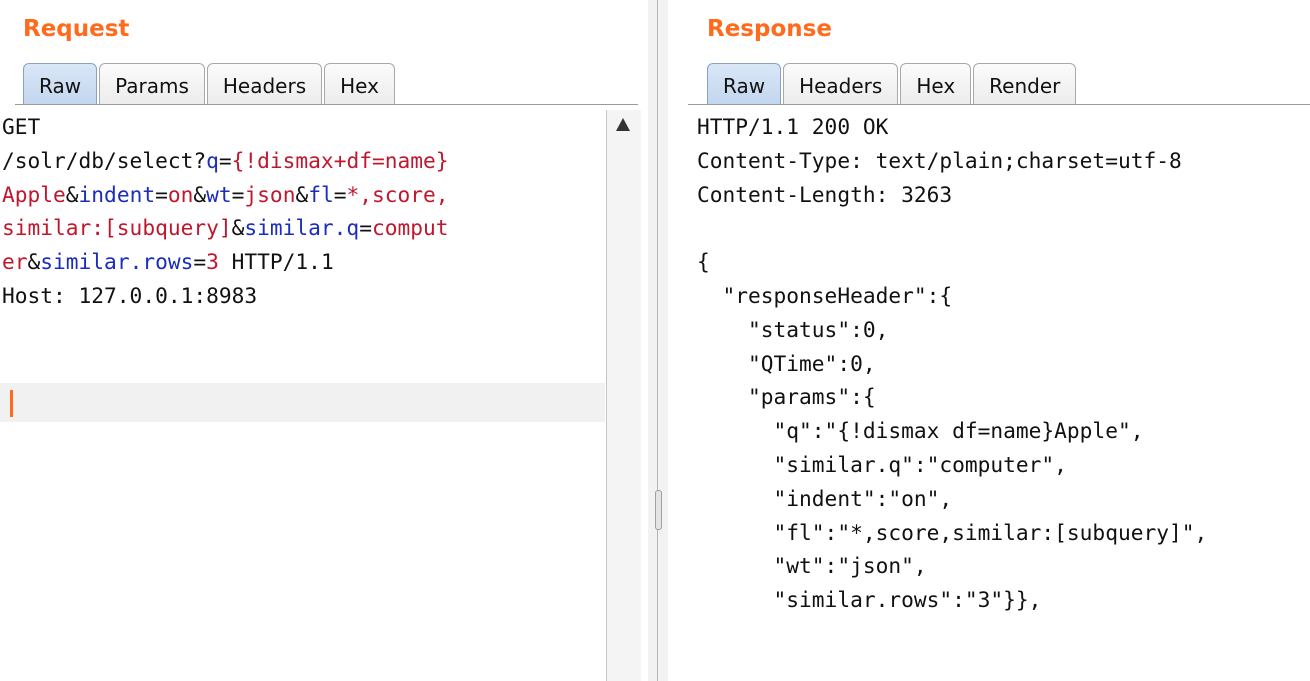 The image size is (1310, 681). What do you see at coordinates (15, 262) in the screenshot?
I see `param-value: er` at bounding box center [15, 262].